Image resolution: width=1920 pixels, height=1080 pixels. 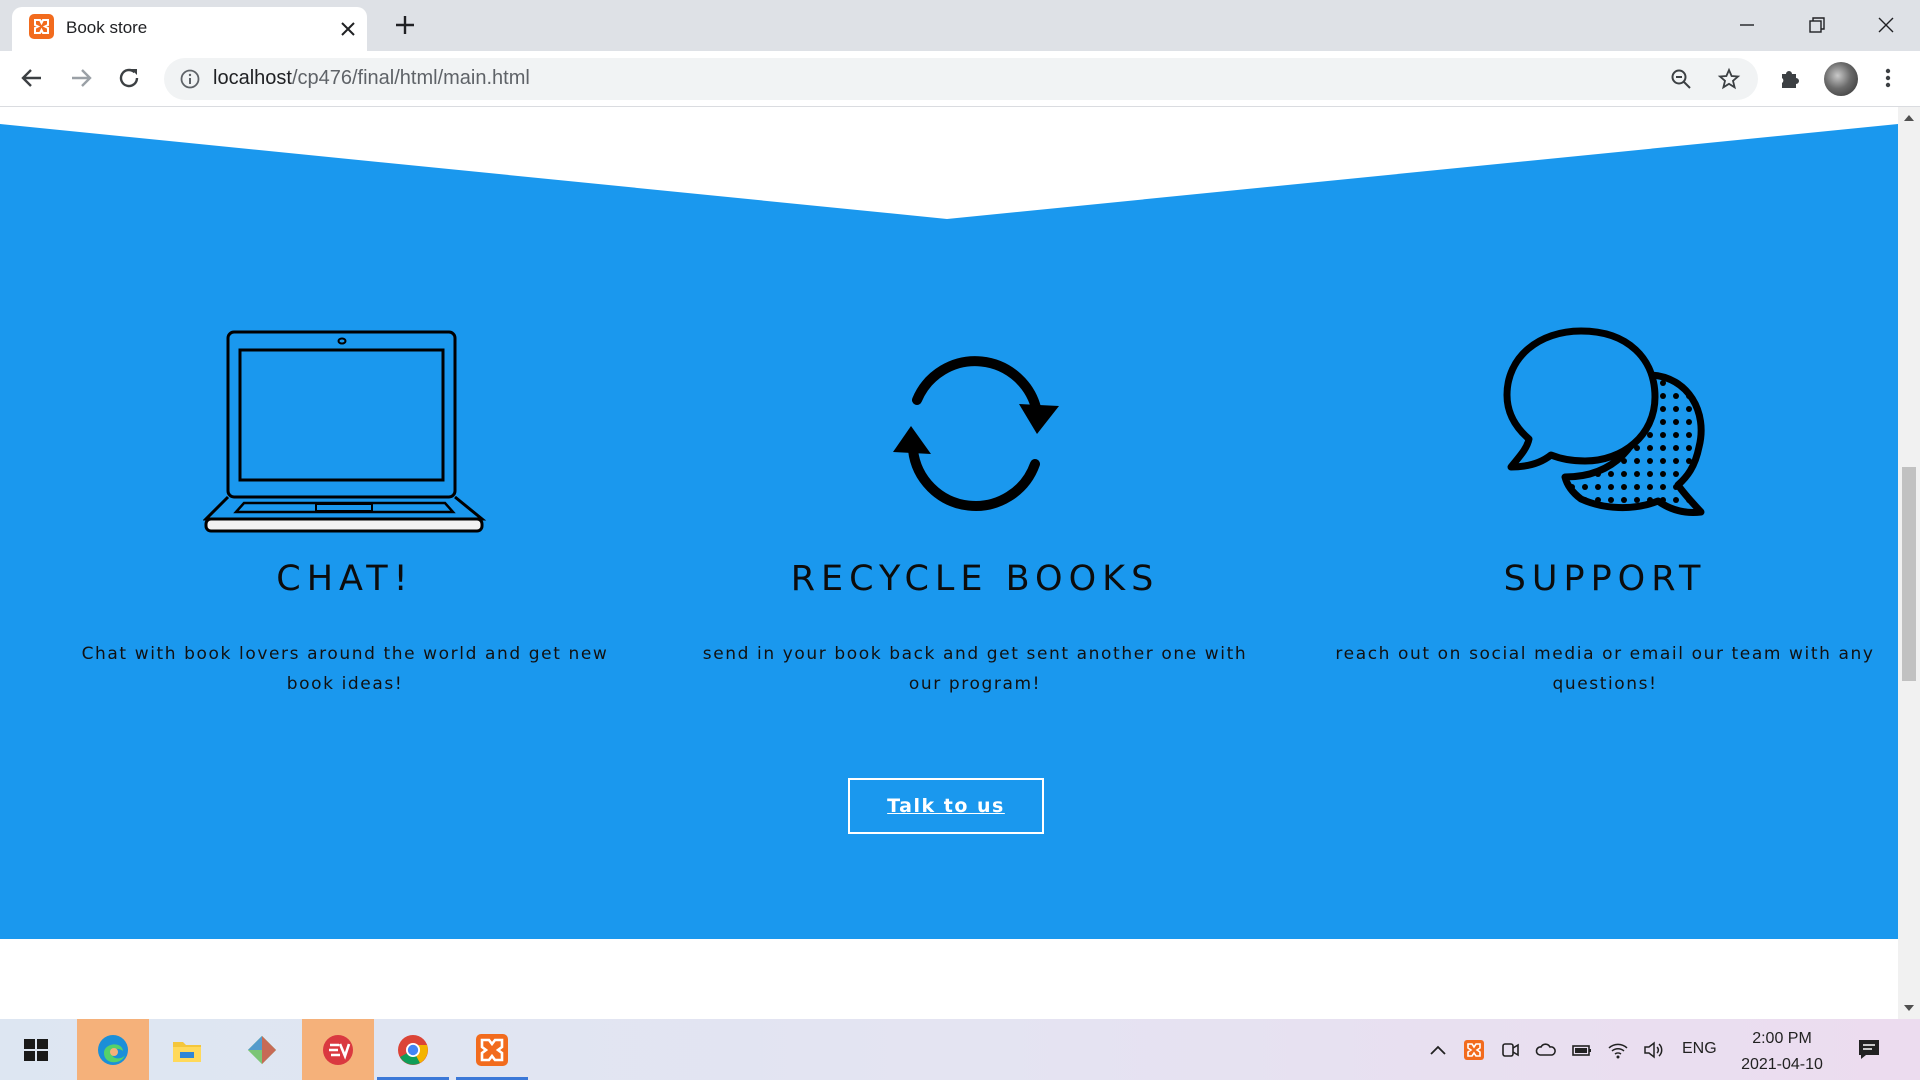 I want to click on edge-icon, so click(x=113, y=1050).